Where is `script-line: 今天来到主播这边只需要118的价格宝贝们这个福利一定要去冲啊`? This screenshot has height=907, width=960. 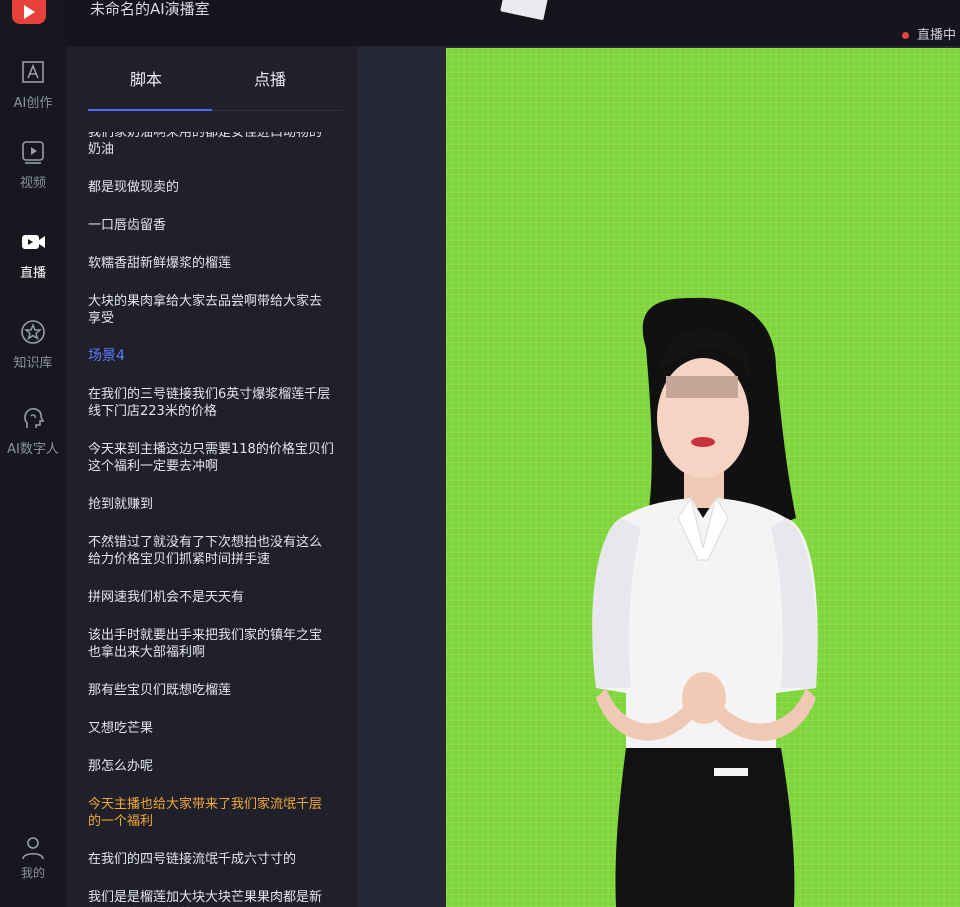 script-line: 今天来到主播这边只需要118的价格宝贝们这个福利一定要去冲啊 is located at coordinates (211, 458).